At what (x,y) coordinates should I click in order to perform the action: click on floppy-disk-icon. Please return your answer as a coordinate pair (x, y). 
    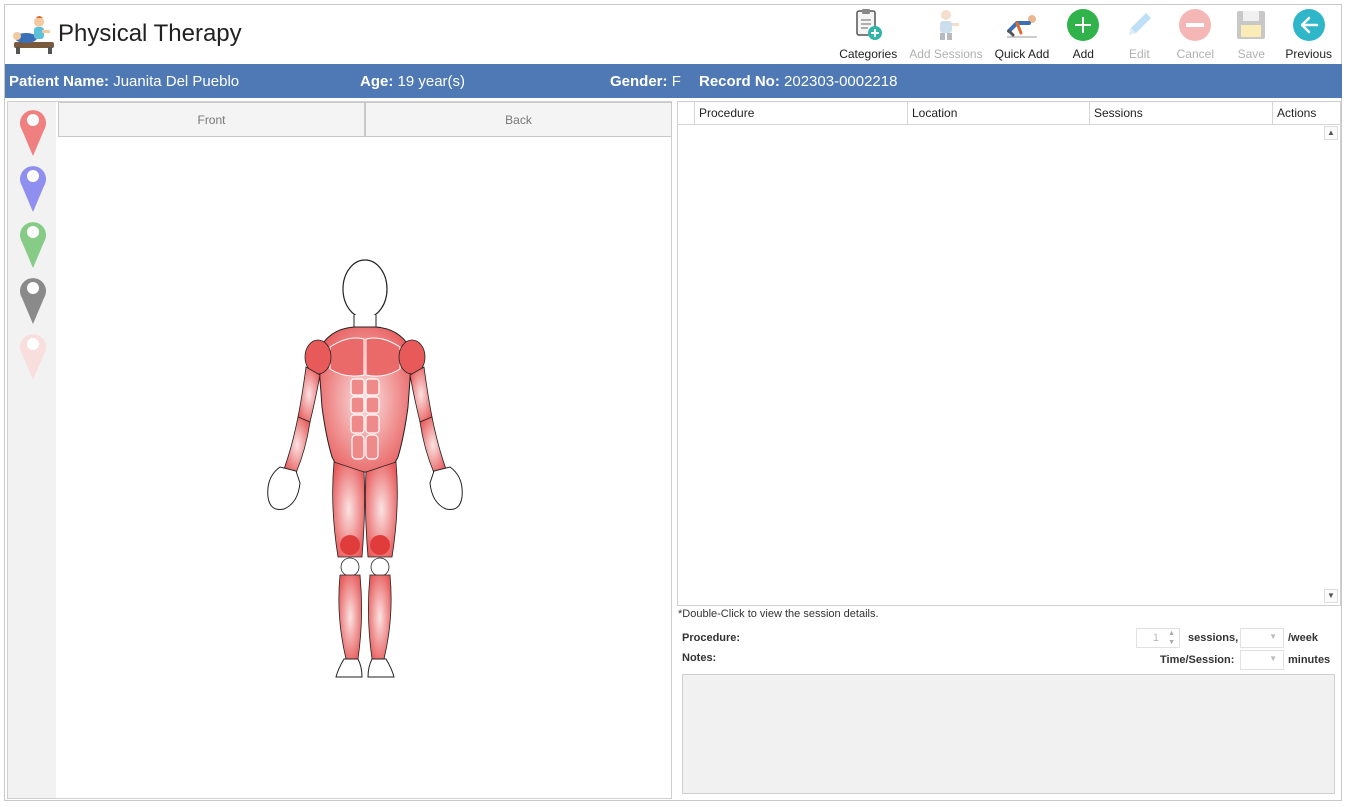
    Looking at the image, I should click on (1251, 25).